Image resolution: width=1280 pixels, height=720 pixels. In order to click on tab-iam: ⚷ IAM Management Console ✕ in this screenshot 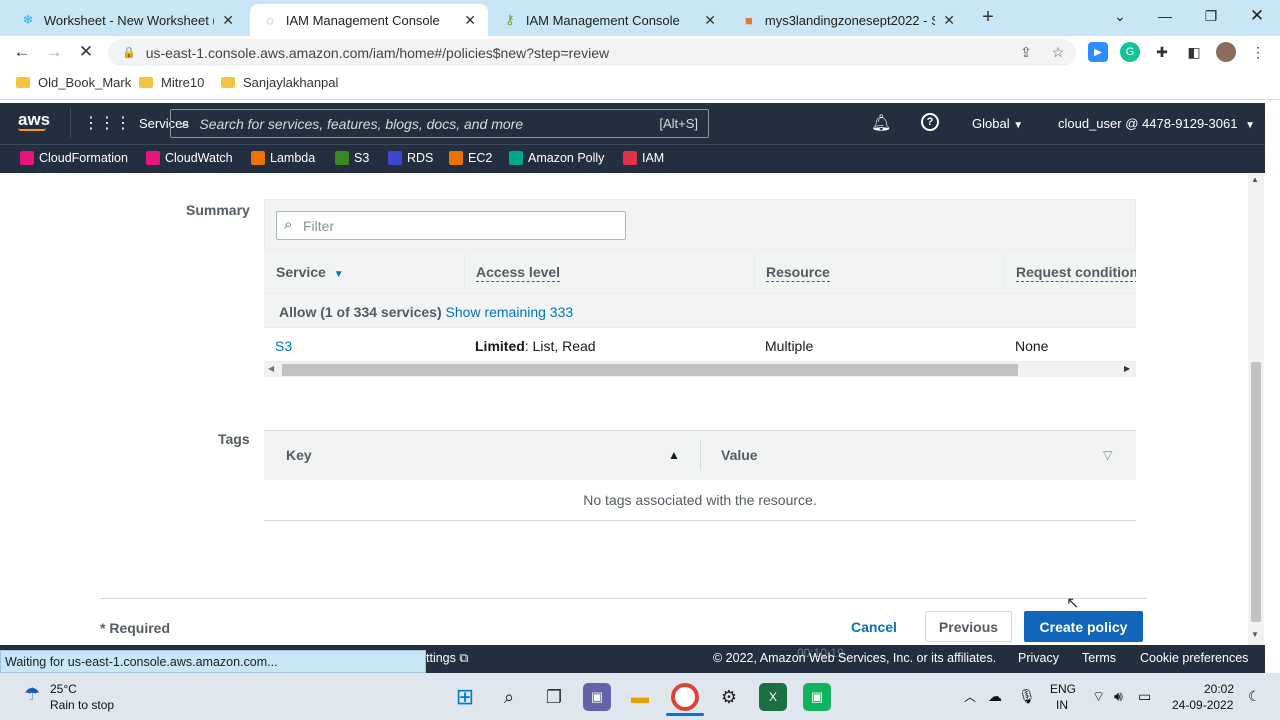, I will do `click(609, 20)`.